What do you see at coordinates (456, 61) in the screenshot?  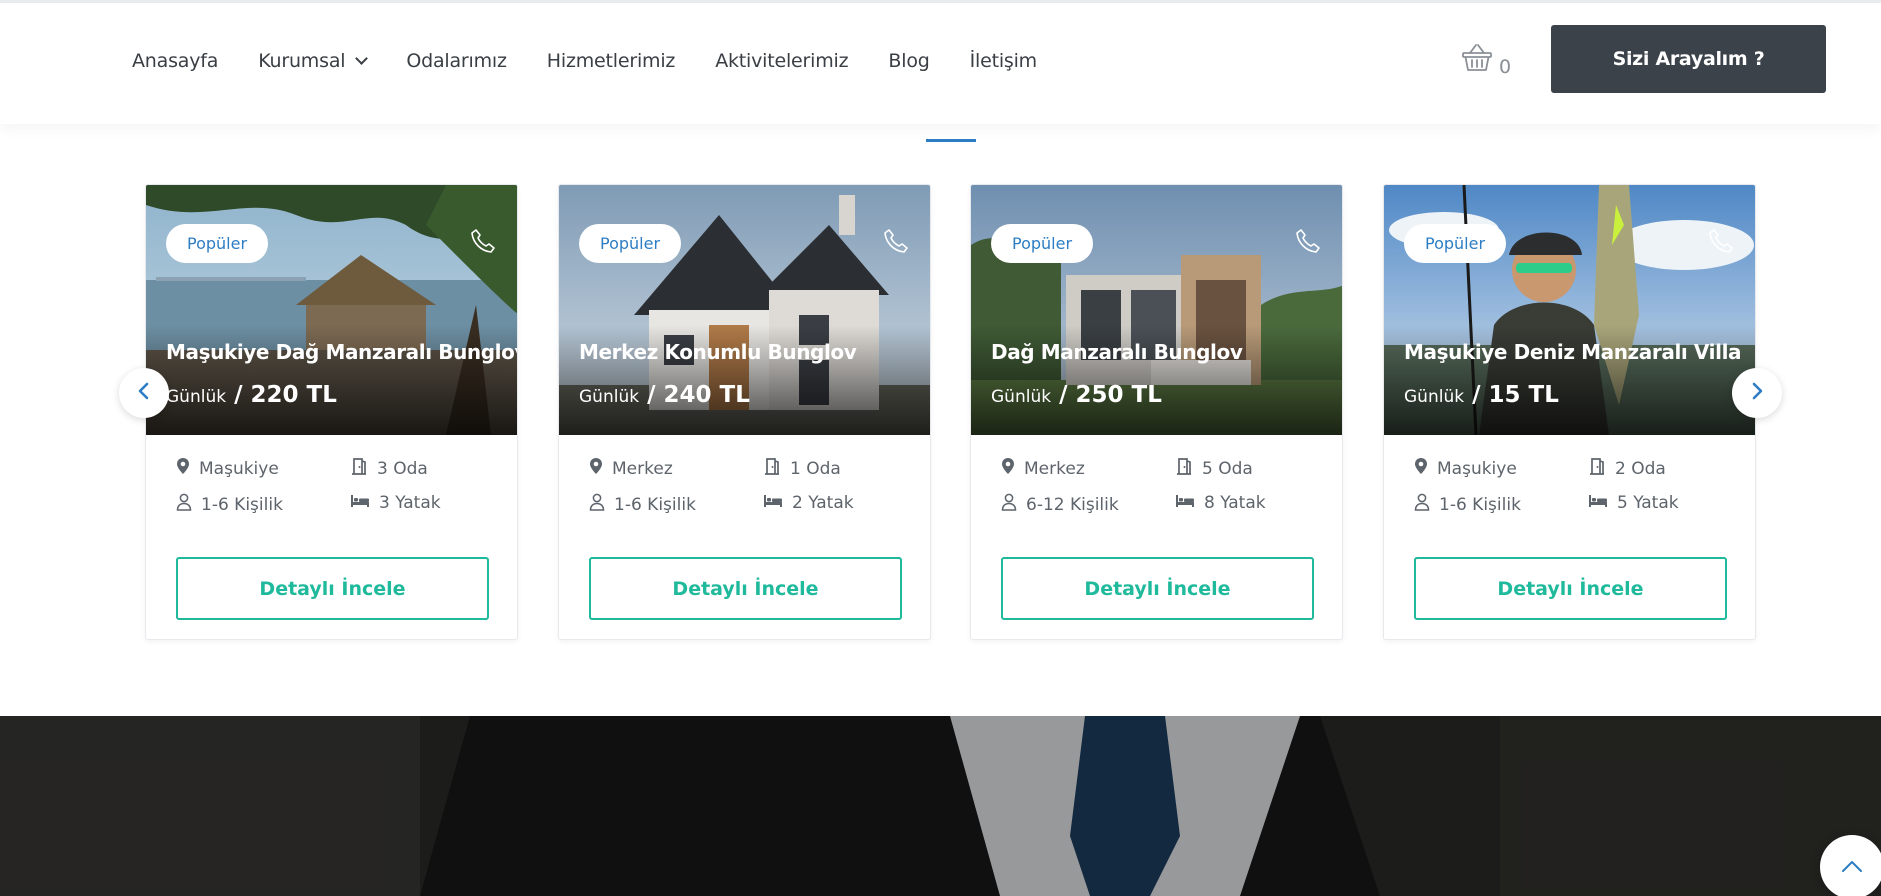 I see `nav-item-rooms: Odalarımız` at bounding box center [456, 61].